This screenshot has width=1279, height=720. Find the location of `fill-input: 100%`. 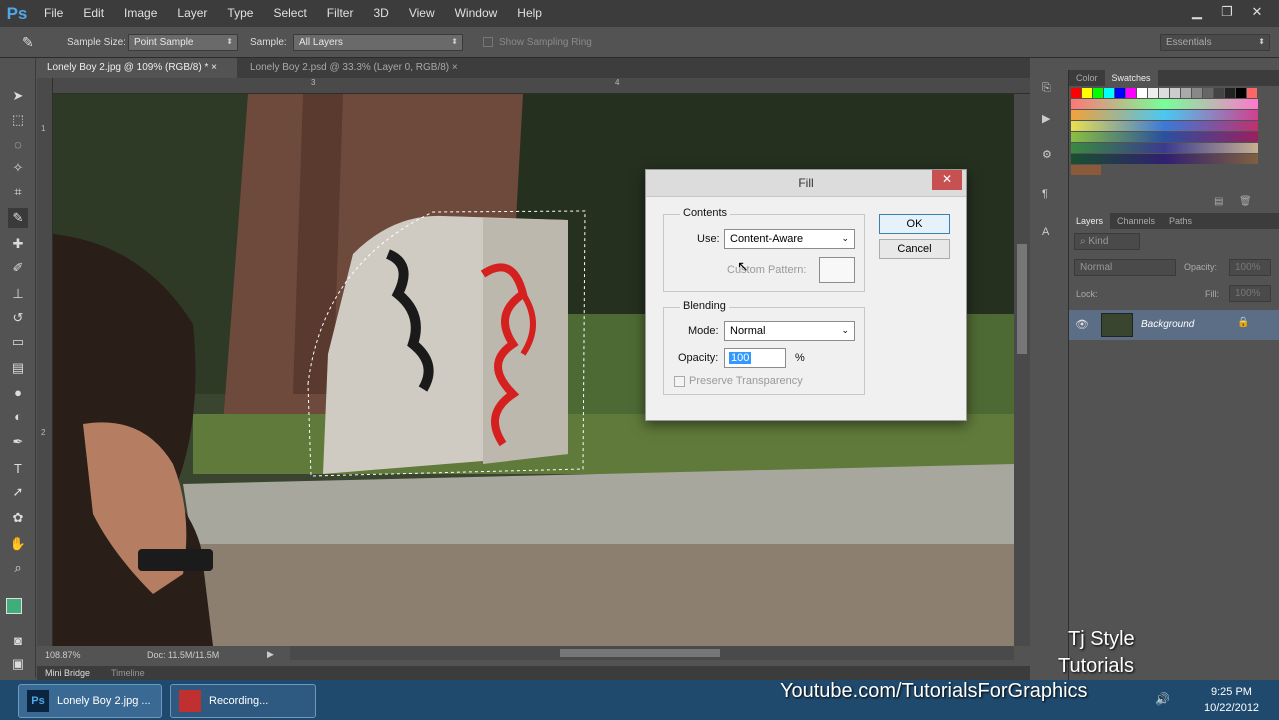

fill-input: 100% is located at coordinates (1250, 293).